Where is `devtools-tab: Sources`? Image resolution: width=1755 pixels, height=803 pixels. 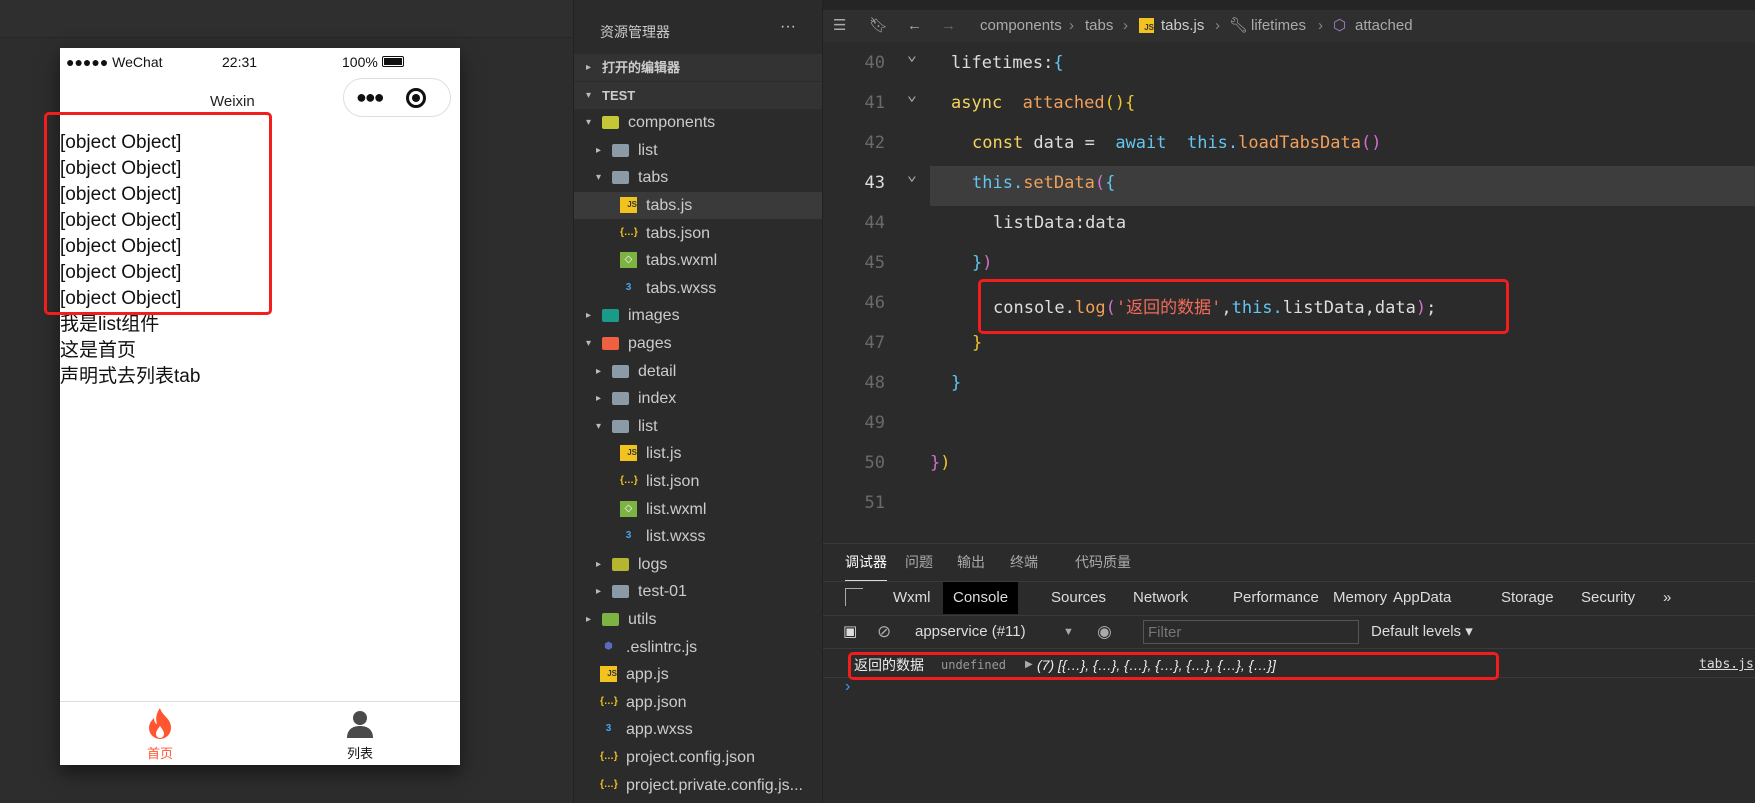 devtools-tab: Sources is located at coordinates (1078, 598).